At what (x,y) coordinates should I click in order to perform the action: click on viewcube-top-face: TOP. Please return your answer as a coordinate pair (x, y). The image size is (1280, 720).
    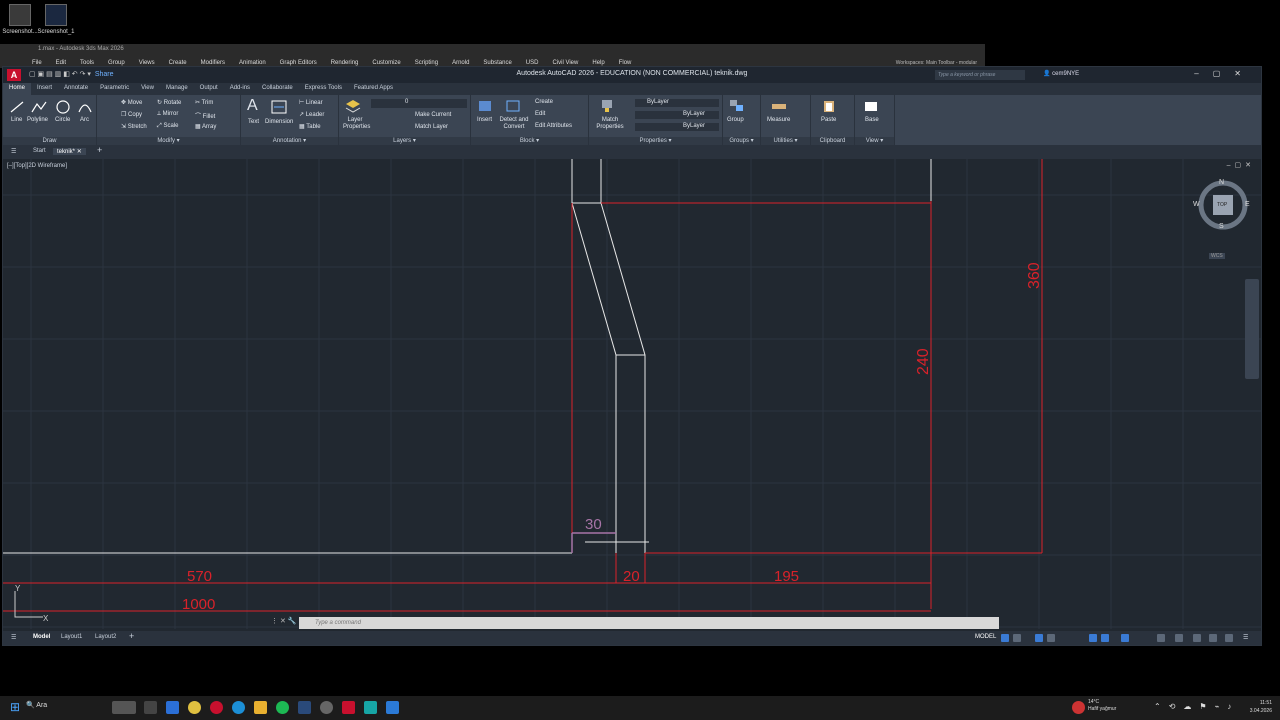
    Looking at the image, I should click on (1222, 205).